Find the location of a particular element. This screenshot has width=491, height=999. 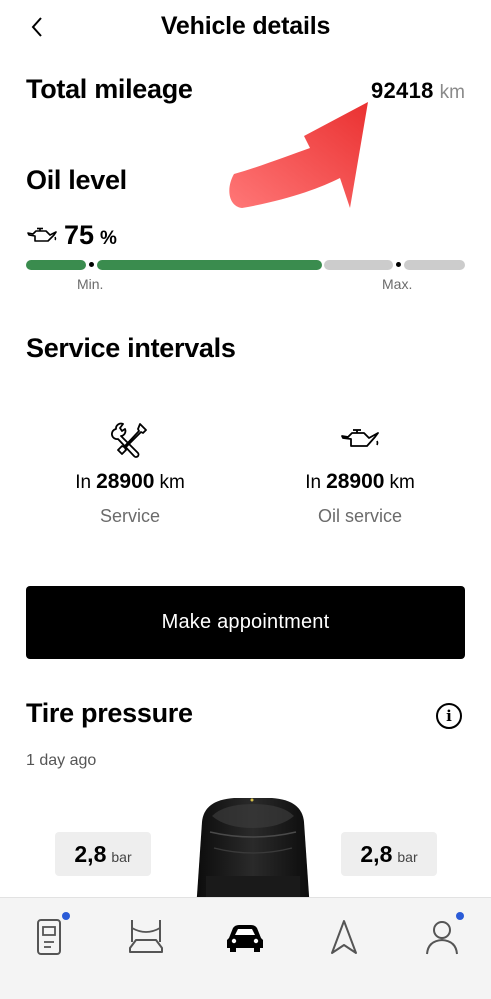

service-prefix: In is located at coordinates (83, 482).